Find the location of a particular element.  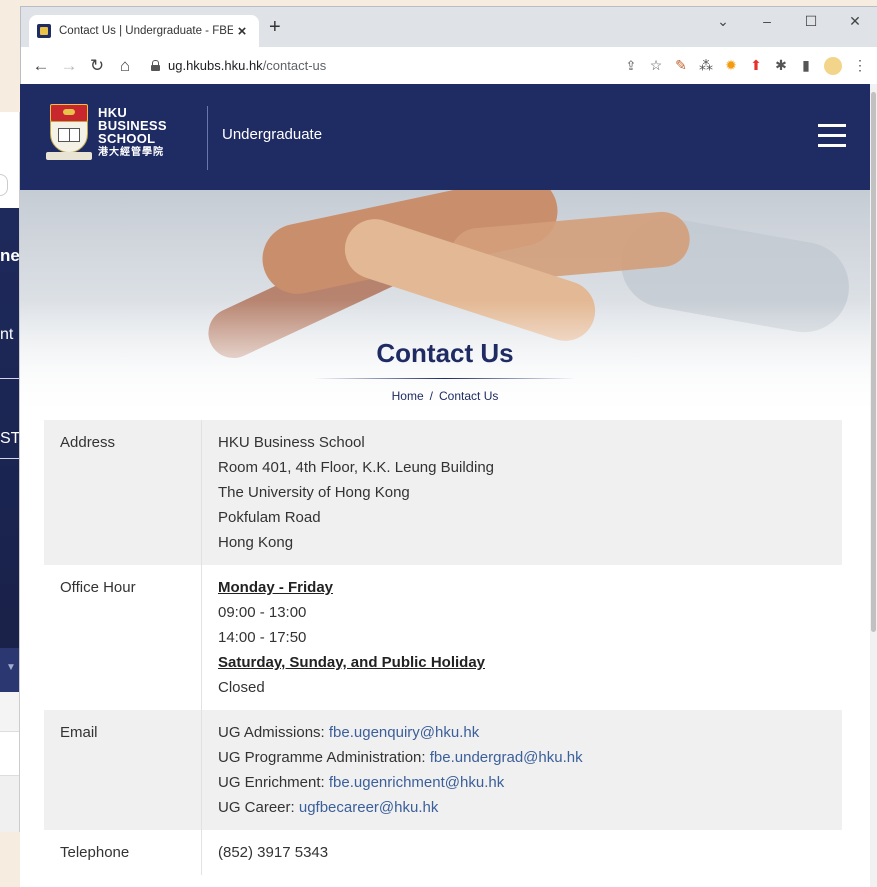

email-link-career: ugfbecareer@hku.hk is located at coordinates (368, 807).